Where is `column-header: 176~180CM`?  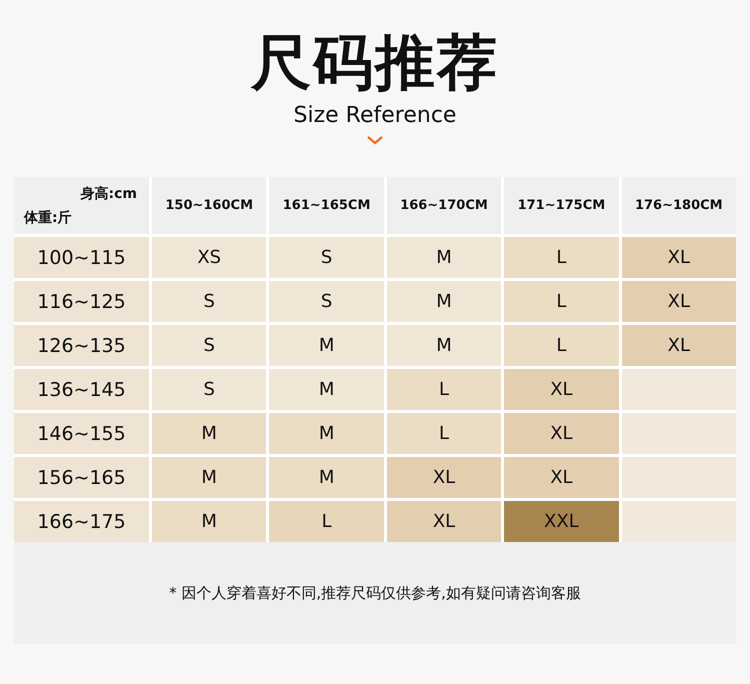
column-header: 176~180CM is located at coordinates (679, 205).